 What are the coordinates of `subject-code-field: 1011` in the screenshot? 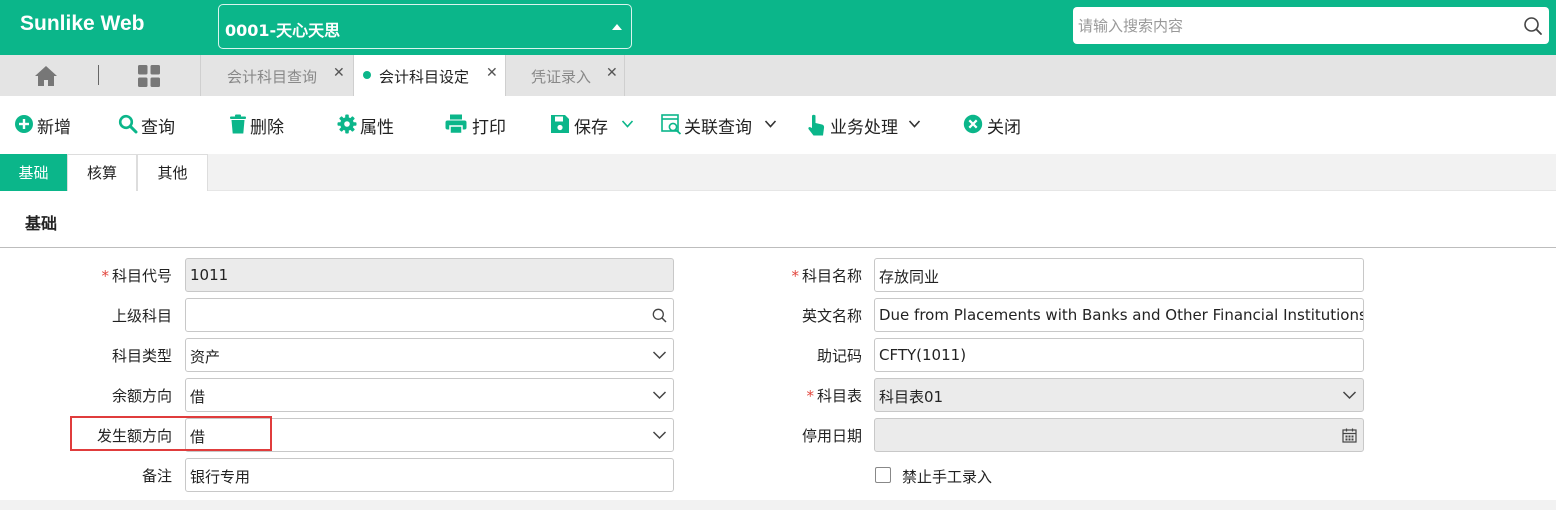 It's located at (429, 275).